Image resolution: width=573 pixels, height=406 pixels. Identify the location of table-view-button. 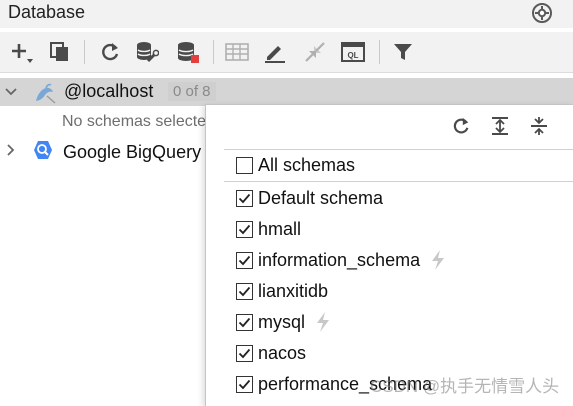
(237, 52).